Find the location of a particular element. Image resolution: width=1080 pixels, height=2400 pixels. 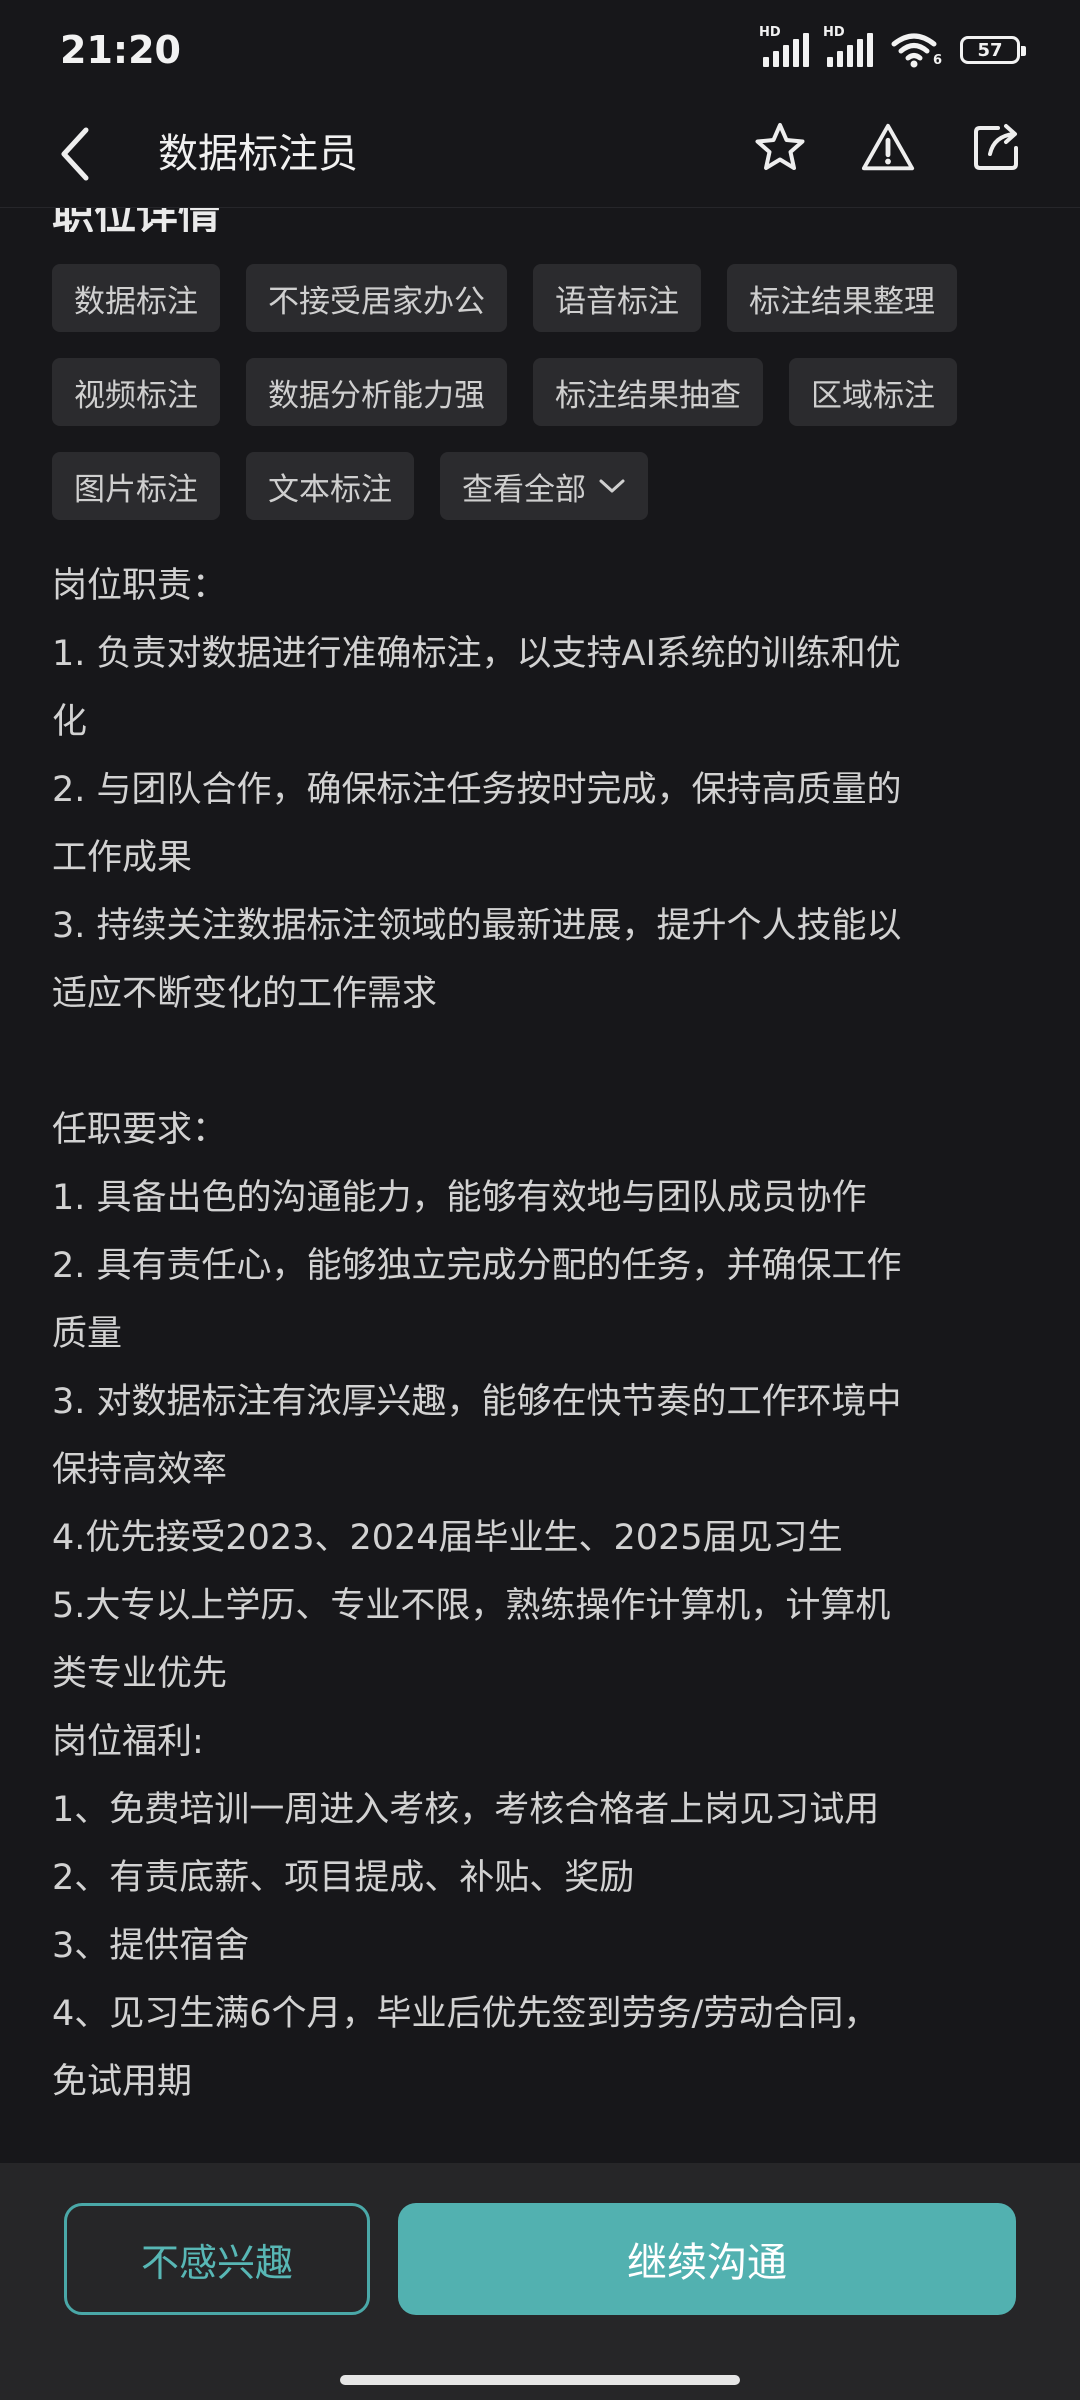

status-time: 21:20 is located at coordinates (120, 50).